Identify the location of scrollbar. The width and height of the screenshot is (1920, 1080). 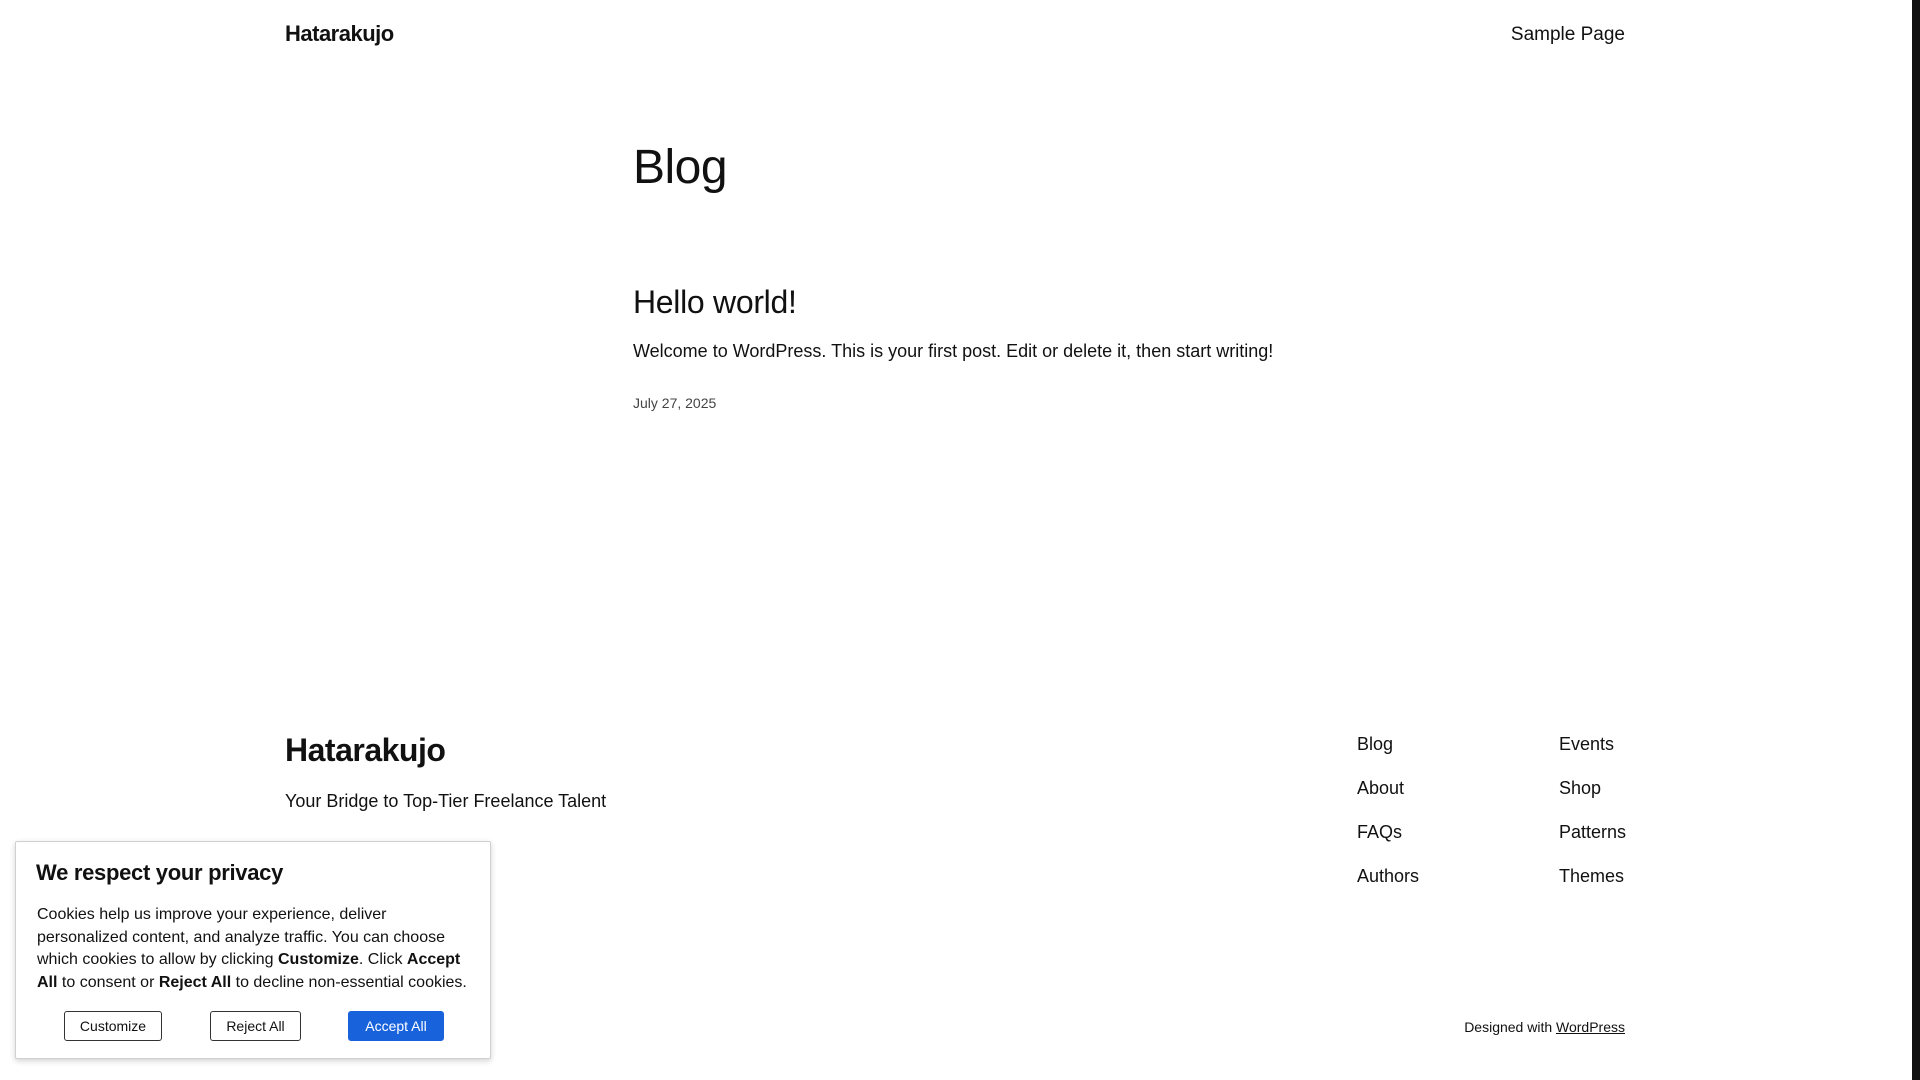
(1916, 540).